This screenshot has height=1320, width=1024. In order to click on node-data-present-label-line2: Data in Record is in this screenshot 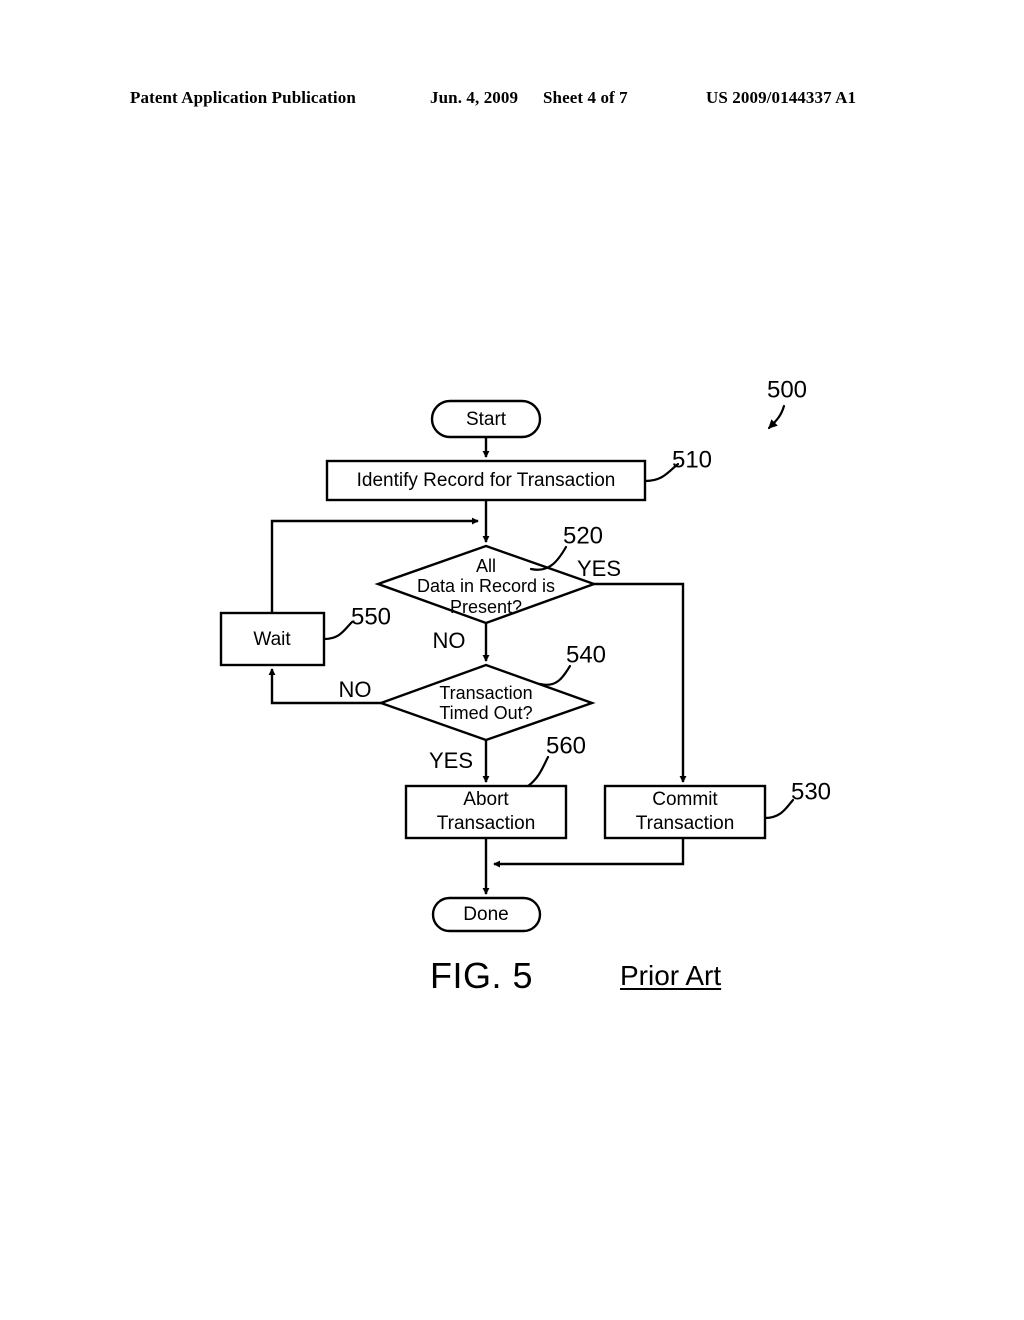, I will do `click(486, 586)`.